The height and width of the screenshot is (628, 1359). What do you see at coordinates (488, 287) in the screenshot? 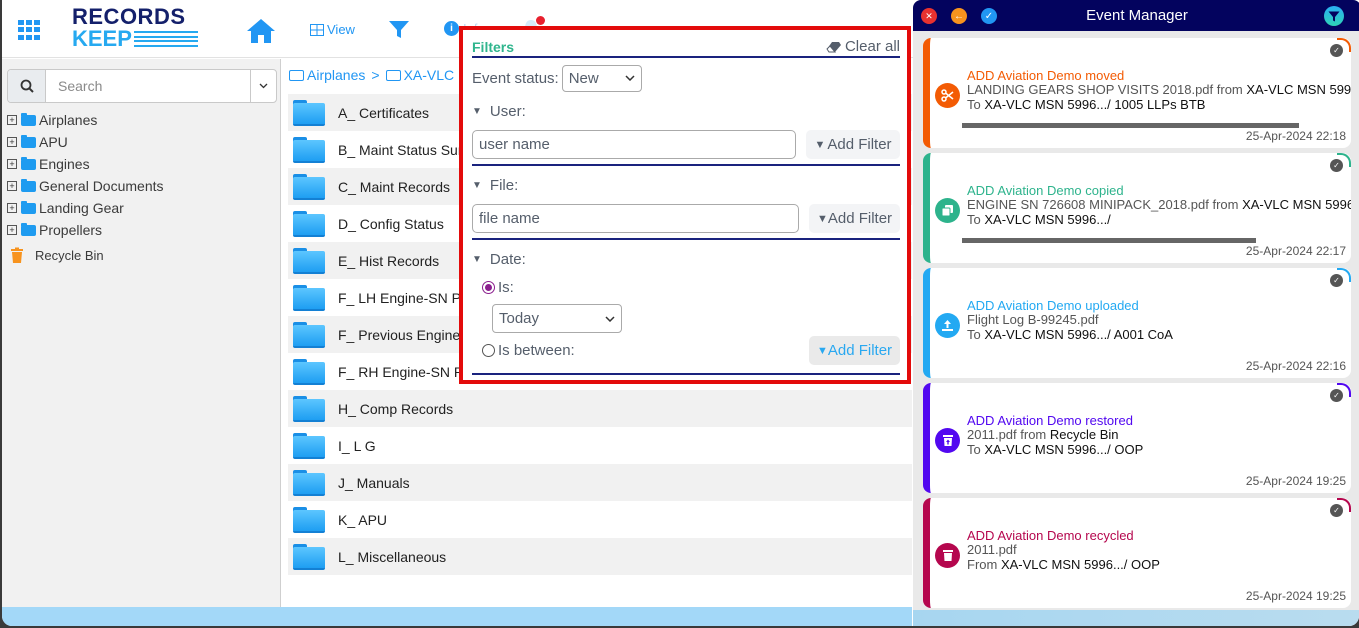
I see `date-is-radio` at bounding box center [488, 287].